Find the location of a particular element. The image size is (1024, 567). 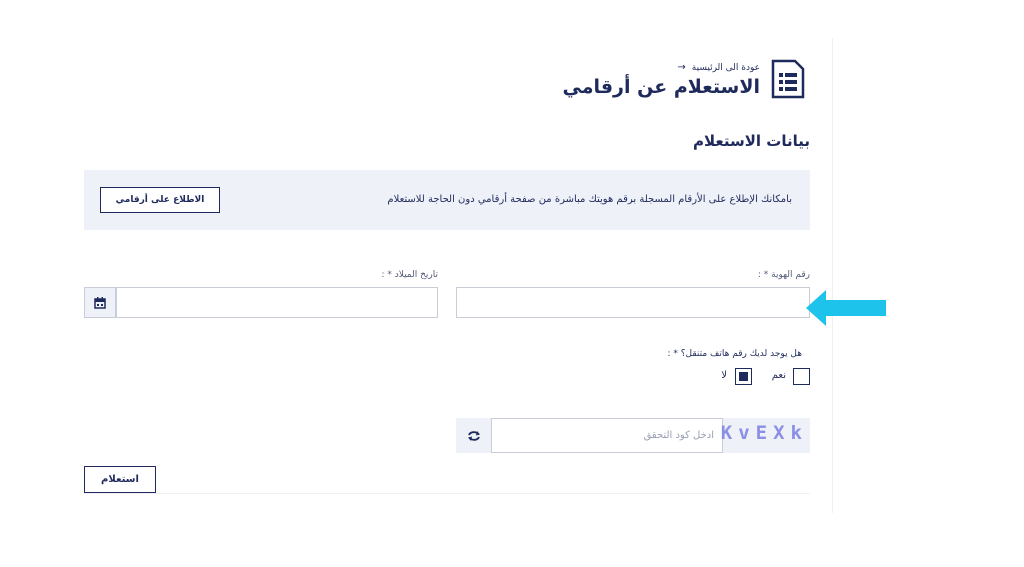

no-option-label: لا is located at coordinates (724, 375).